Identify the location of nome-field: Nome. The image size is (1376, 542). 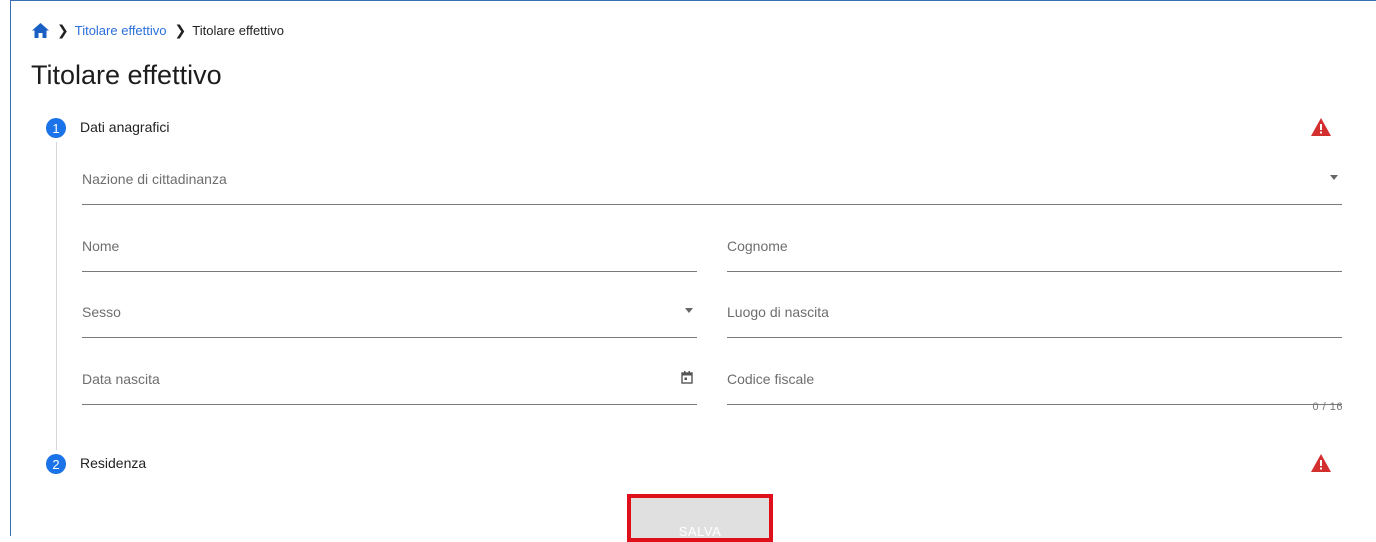
(389, 255).